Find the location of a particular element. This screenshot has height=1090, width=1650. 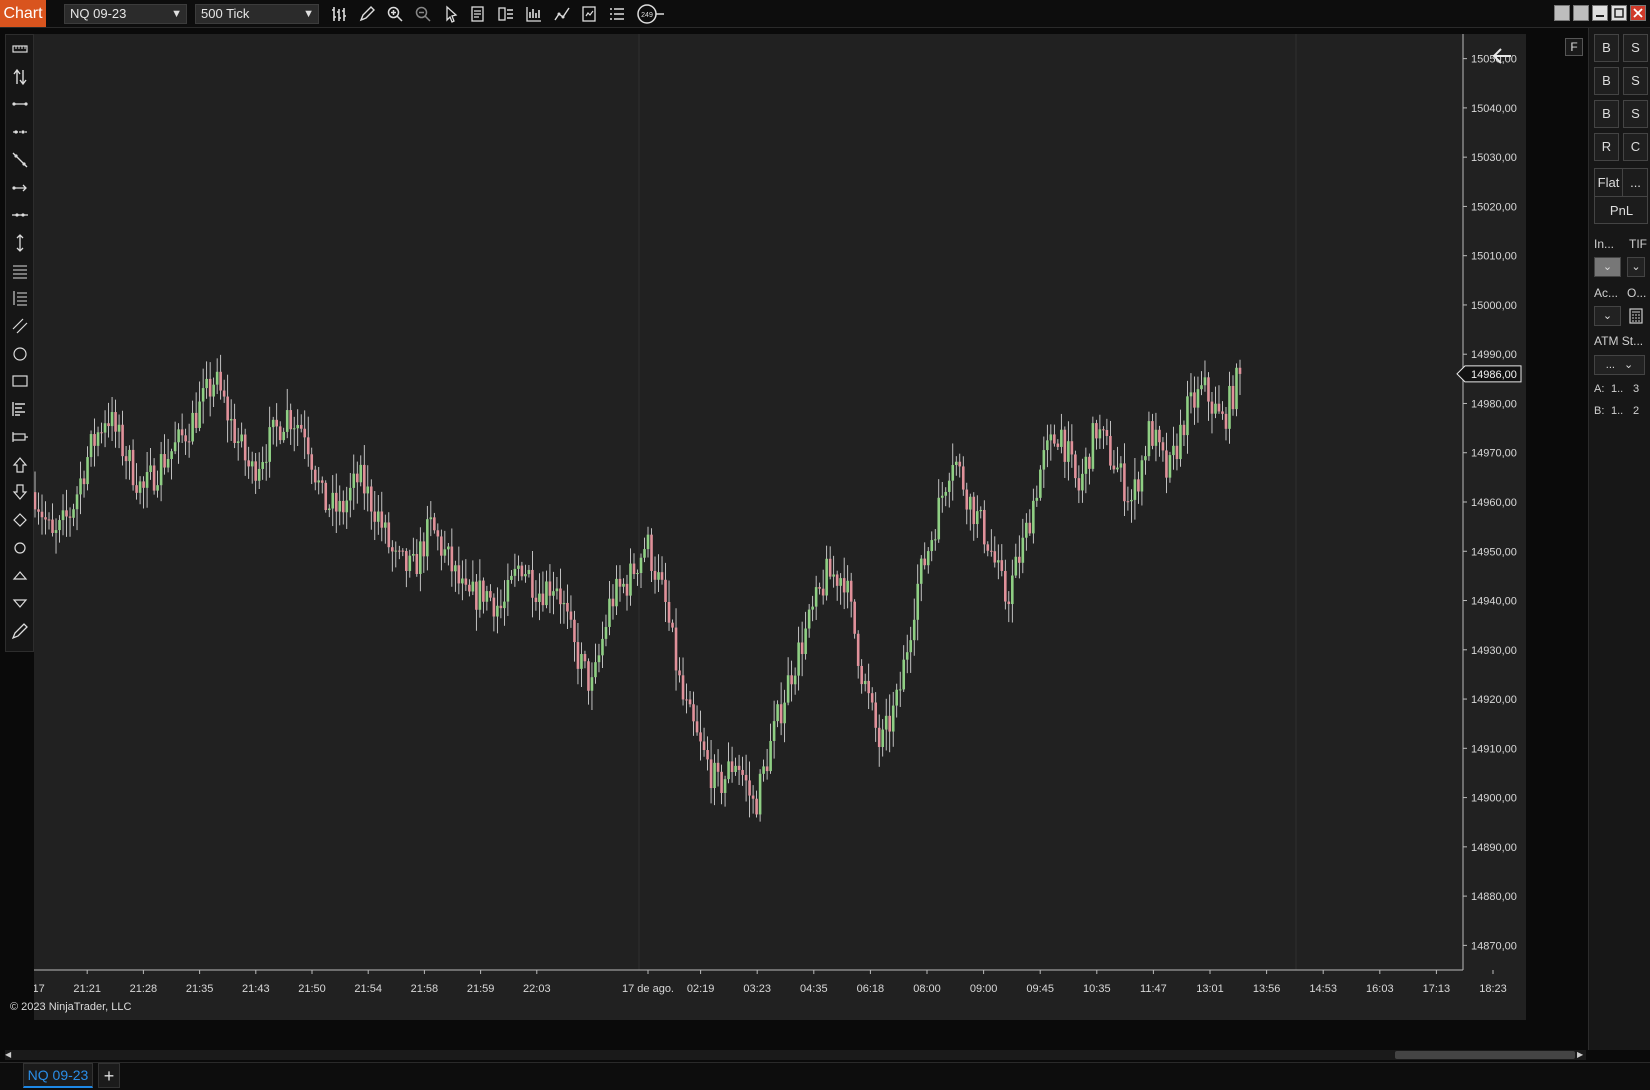

minimize-button is located at coordinates (1600, 13).